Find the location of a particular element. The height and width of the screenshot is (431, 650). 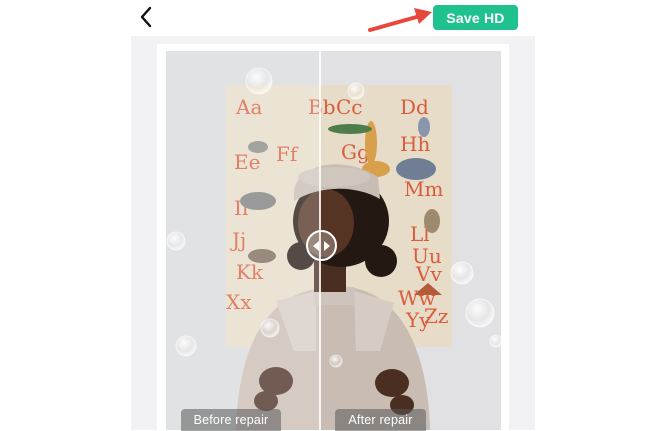

poster-letter: Vv is located at coordinates (428, 274).